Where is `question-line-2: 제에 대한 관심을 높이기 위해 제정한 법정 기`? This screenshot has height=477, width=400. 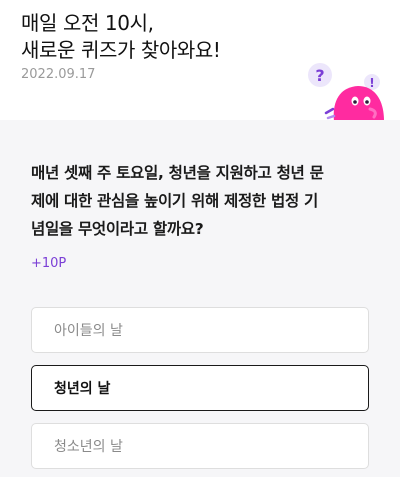 question-line-2: 제에 대한 관심을 높이기 위해 제정한 법정 기 is located at coordinates (174, 201).